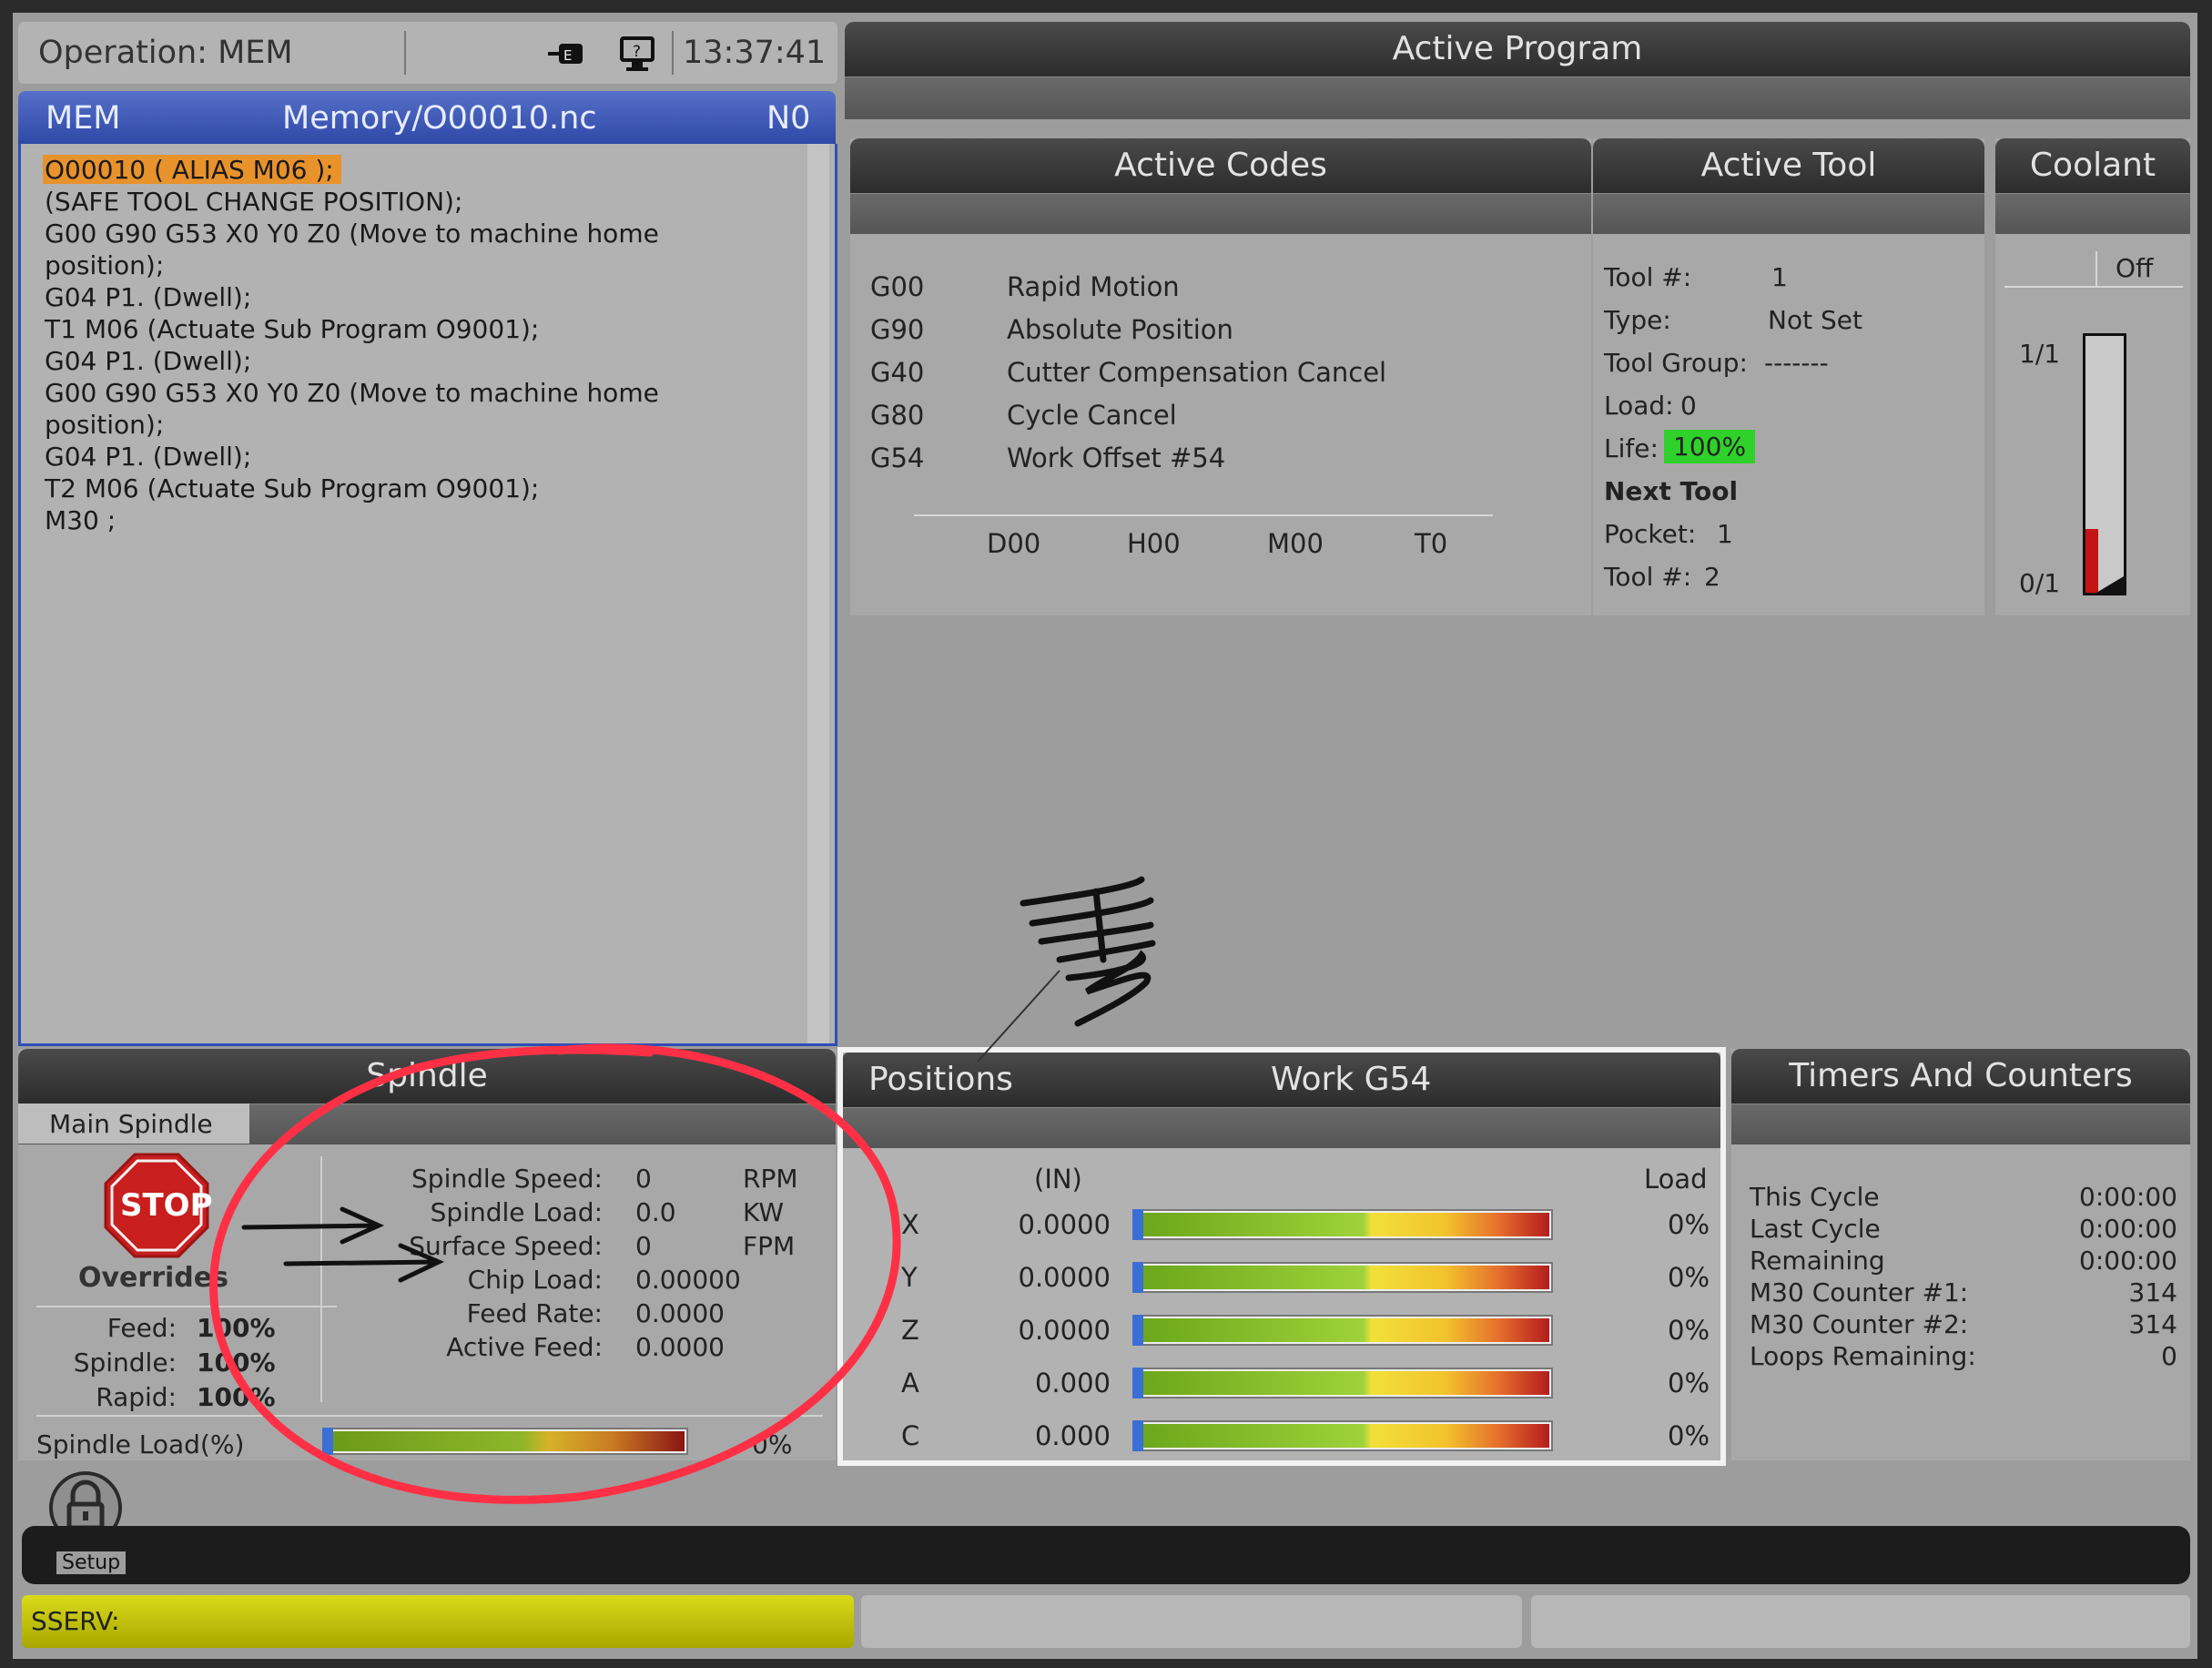 The image size is (2212, 1668). I want to click on red-circle-annotation, so click(555, 1273).